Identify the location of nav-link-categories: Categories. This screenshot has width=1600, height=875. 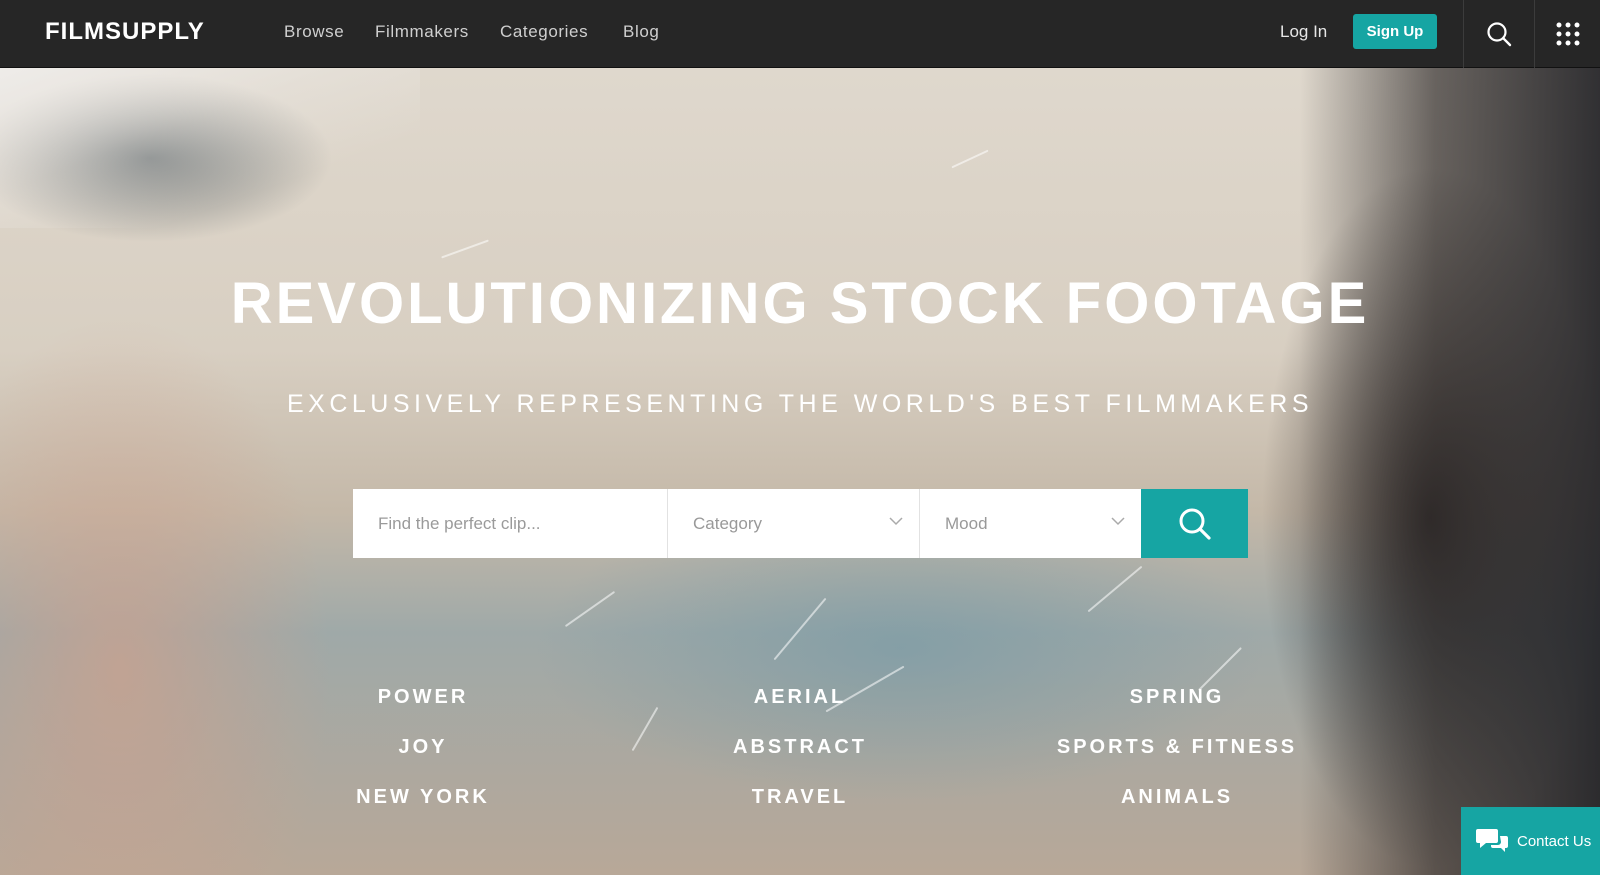
(544, 32).